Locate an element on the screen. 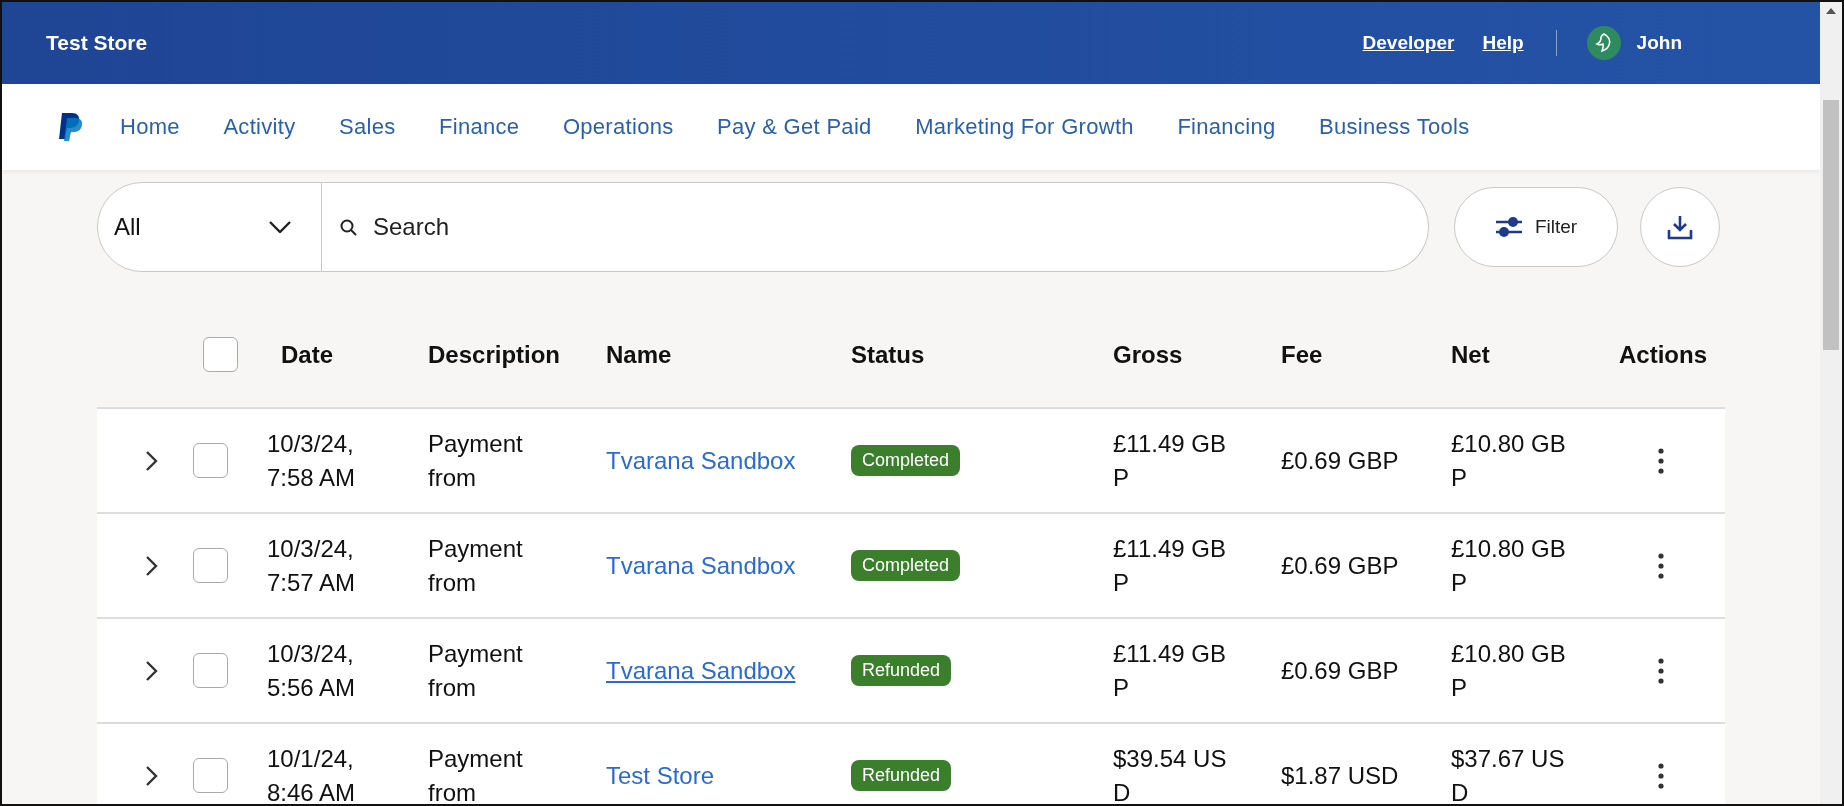 The image size is (1844, 806). nav-link: Activity is located at coordinates (259, 127).